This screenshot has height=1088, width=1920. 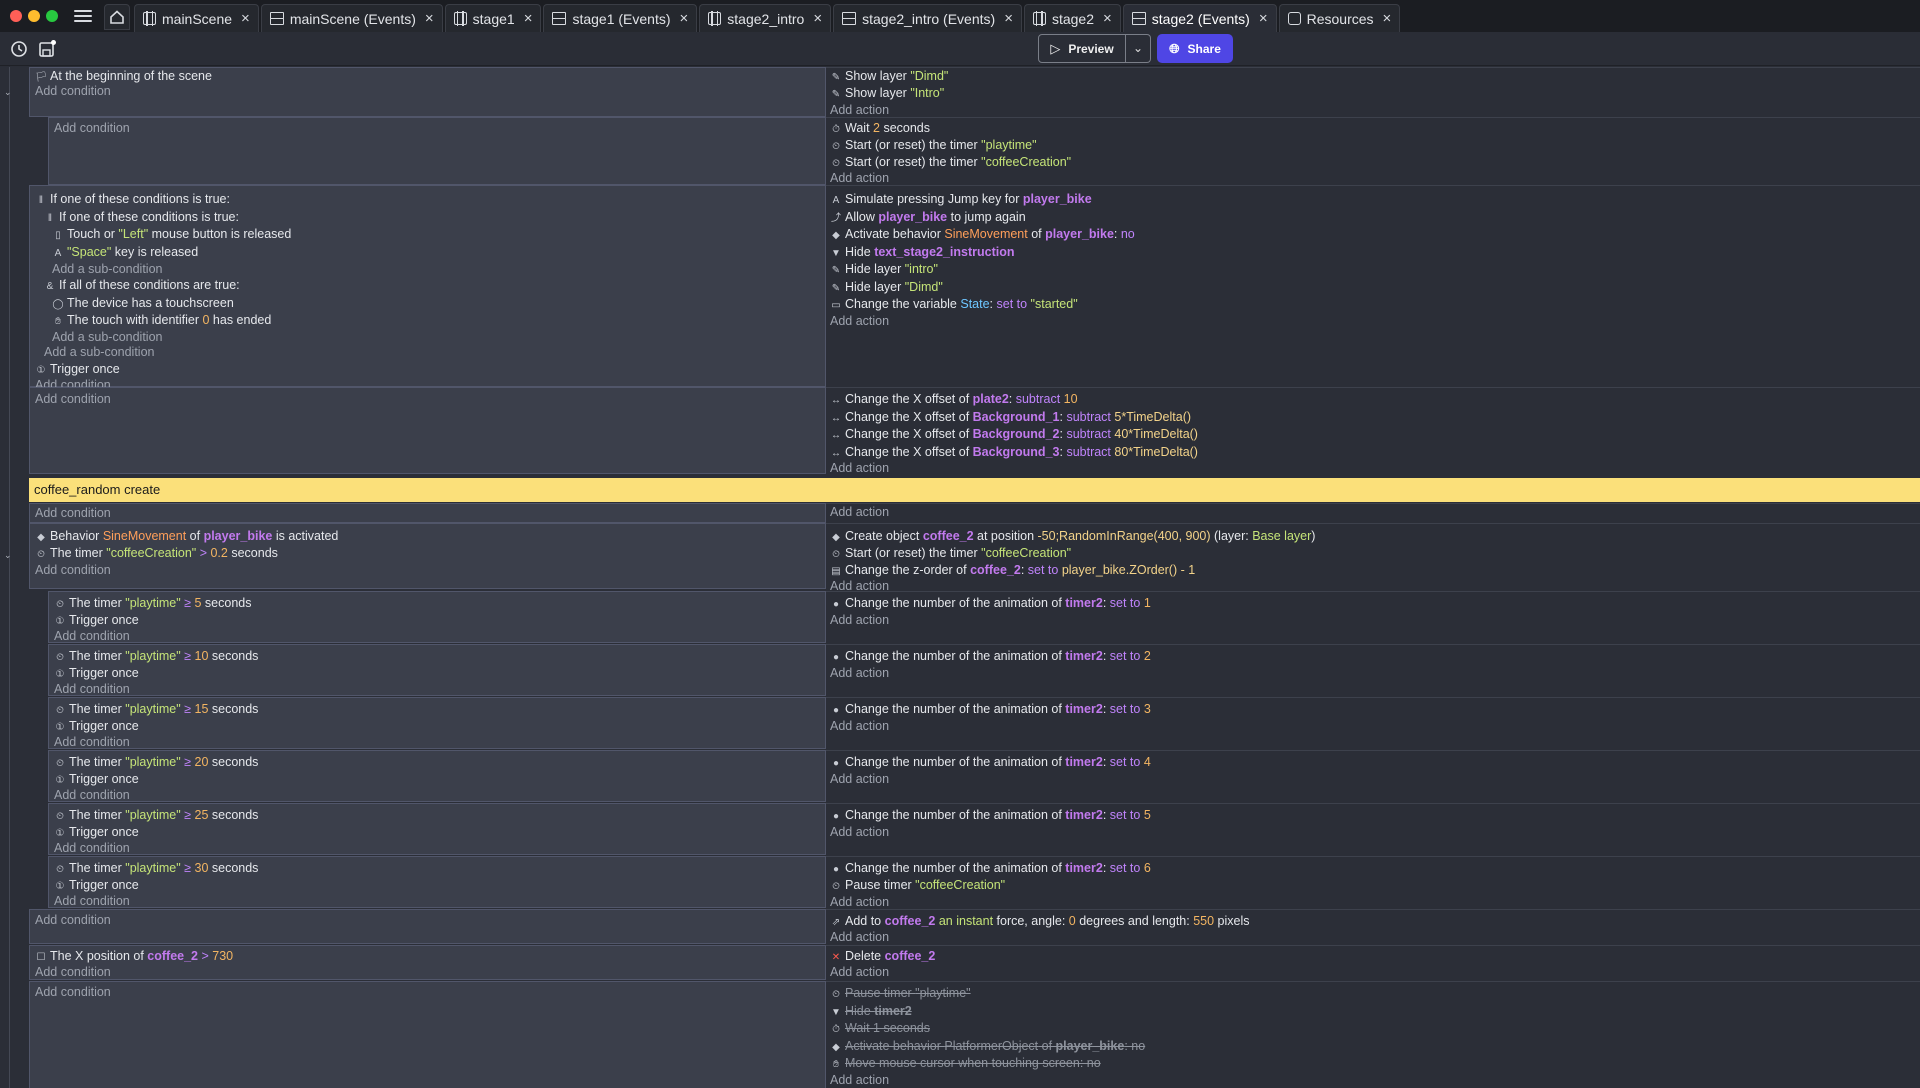 I want to click on action-disabled: ▼ Hide timer2, so click(x=871, y=1011).